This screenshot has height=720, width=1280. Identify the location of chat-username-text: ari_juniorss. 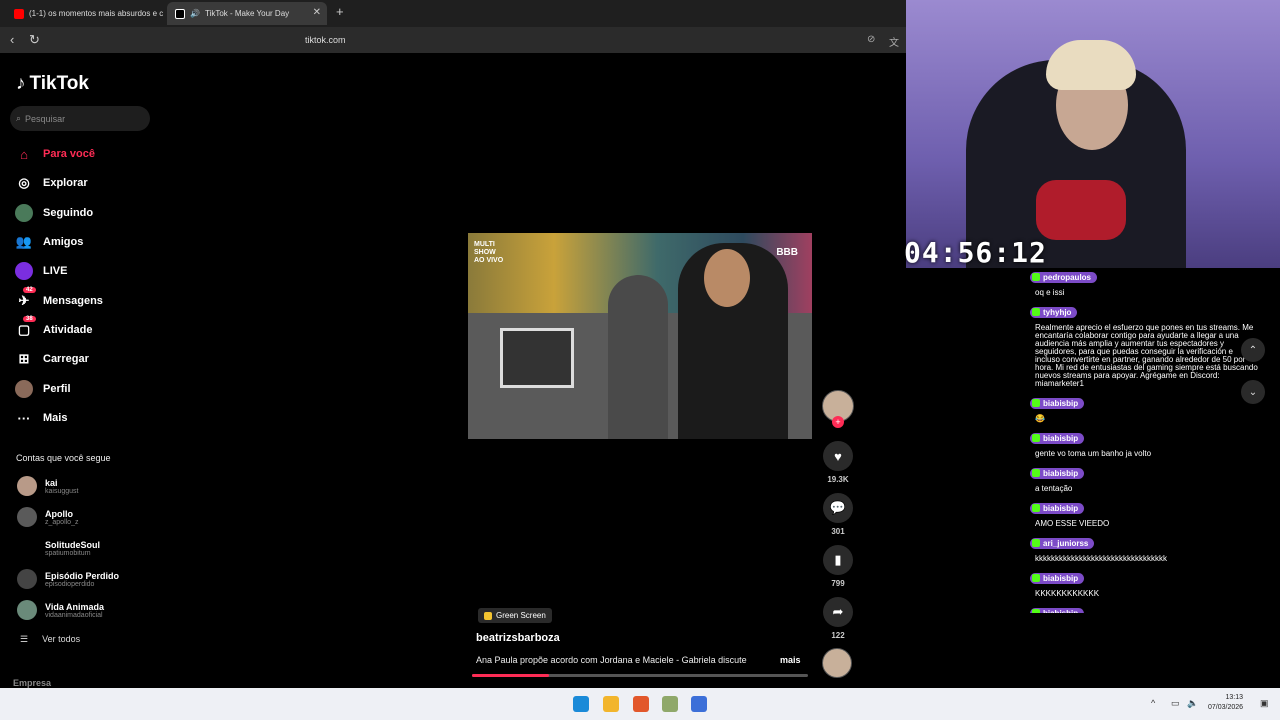
(1066, 543).